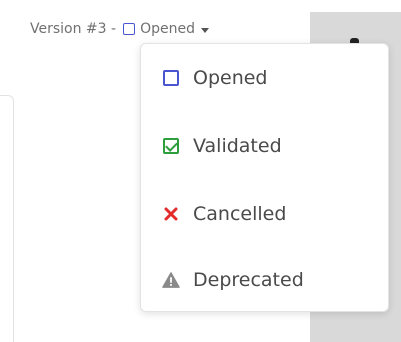 The image size is (401, 342). Describe the element at coordinates (171, 146) in the screenshot. I see `check-square-icon` at that location.